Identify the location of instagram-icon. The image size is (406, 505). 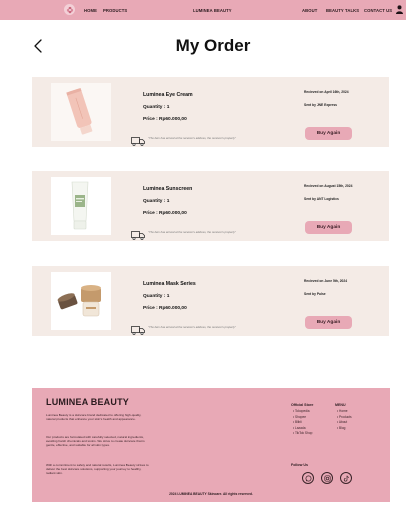
(327, 478).